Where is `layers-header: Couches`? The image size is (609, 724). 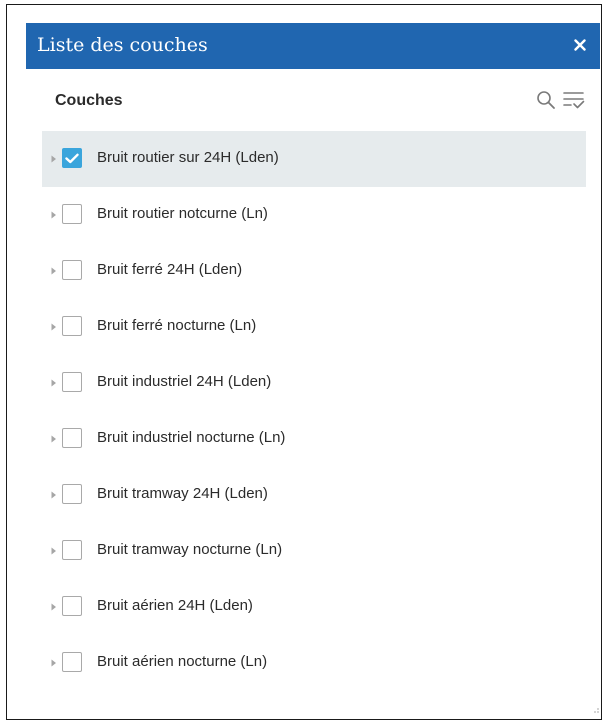 layers-header: Couches is located at coordinates (313, 100).